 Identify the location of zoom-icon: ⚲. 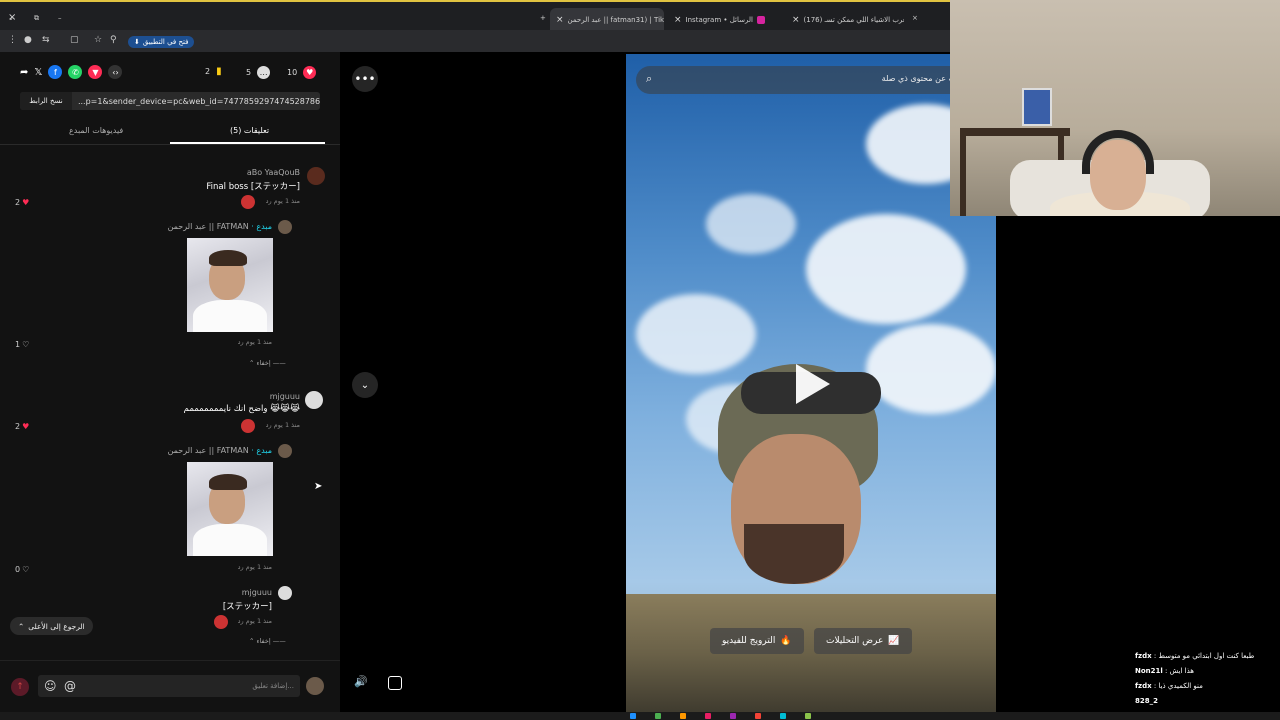
(113, 40).